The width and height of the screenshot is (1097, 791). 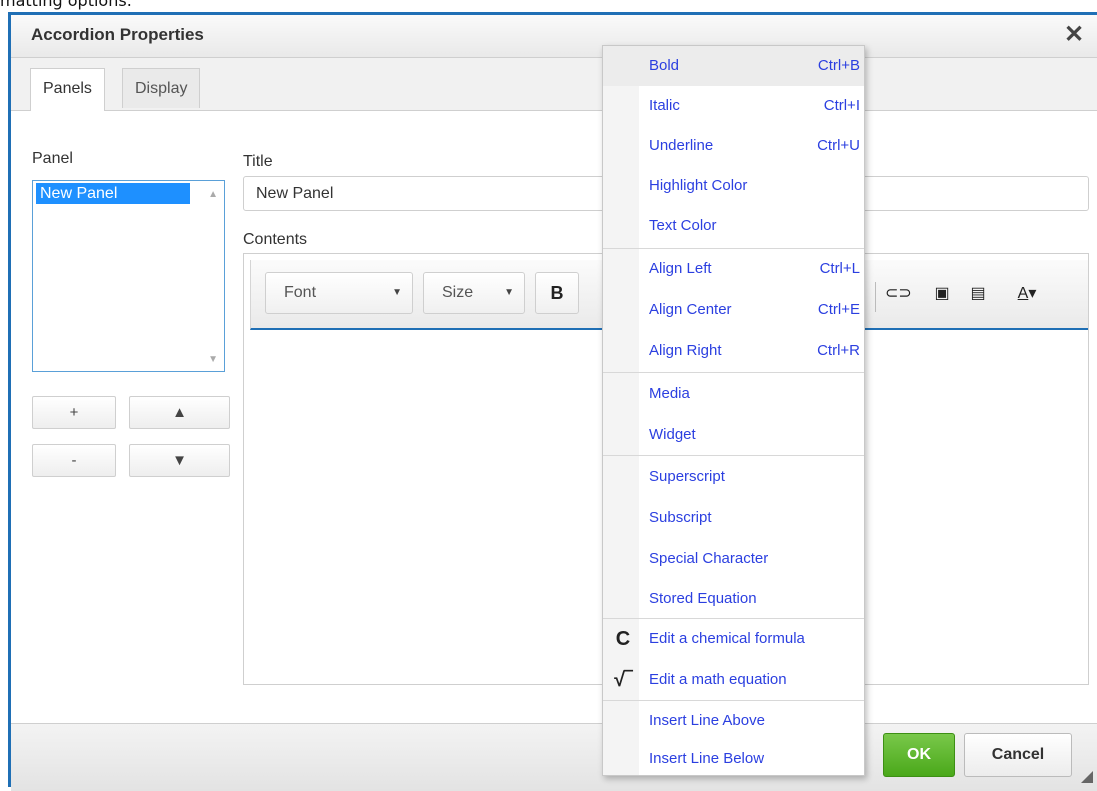 What do you see at coordinates (733, 106) in the screenshot?
I see `menu-item-italic: Italic Ctrl+I` at bounding box center [733, 106].